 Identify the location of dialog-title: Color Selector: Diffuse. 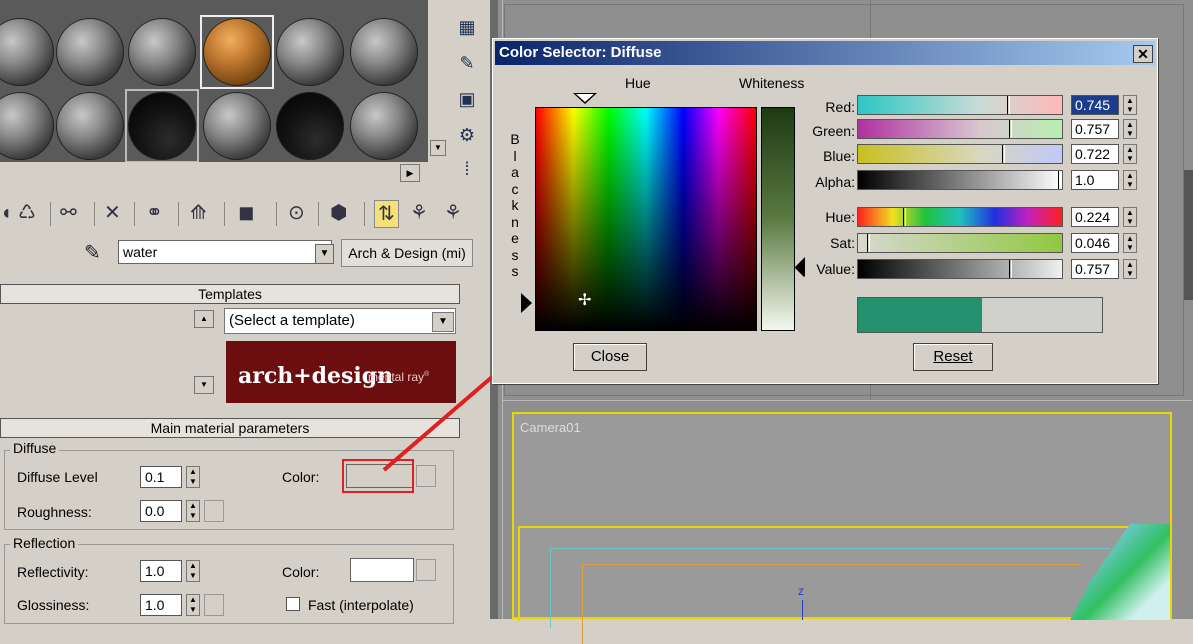
(580, 52).